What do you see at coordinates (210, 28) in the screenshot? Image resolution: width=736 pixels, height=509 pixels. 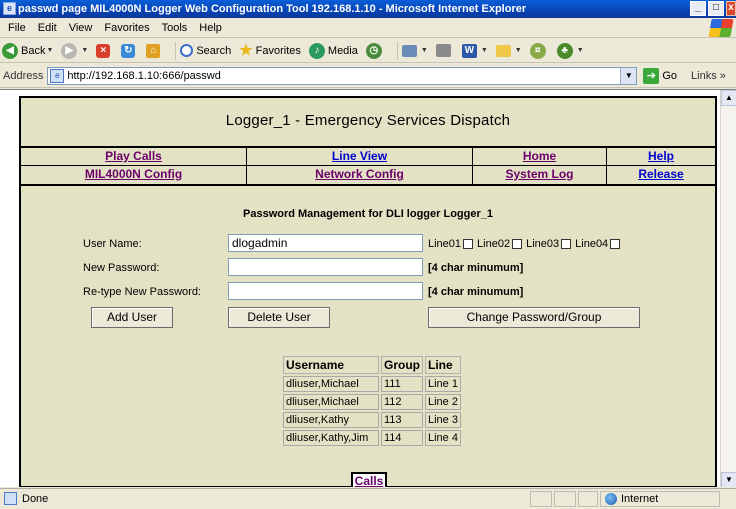 I see `menu-help: Help` at bounding box center [210, 28].